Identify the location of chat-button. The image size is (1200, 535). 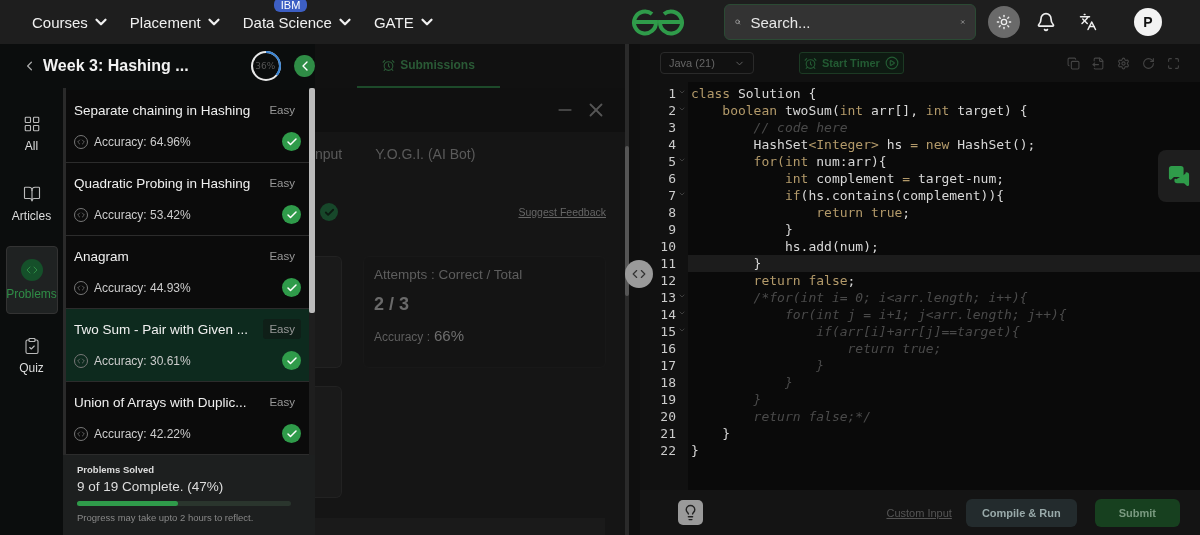
(1179, 176).